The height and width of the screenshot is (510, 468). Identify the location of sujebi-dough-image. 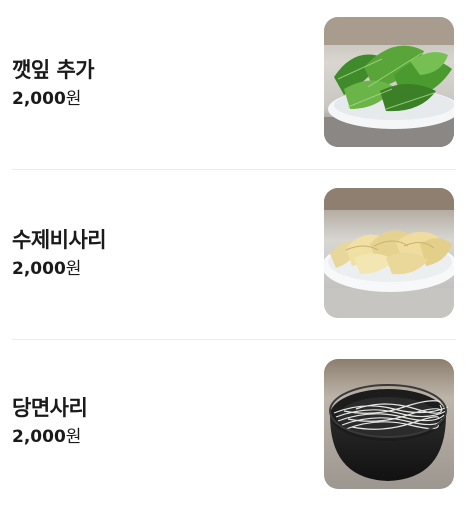
(389, 253).